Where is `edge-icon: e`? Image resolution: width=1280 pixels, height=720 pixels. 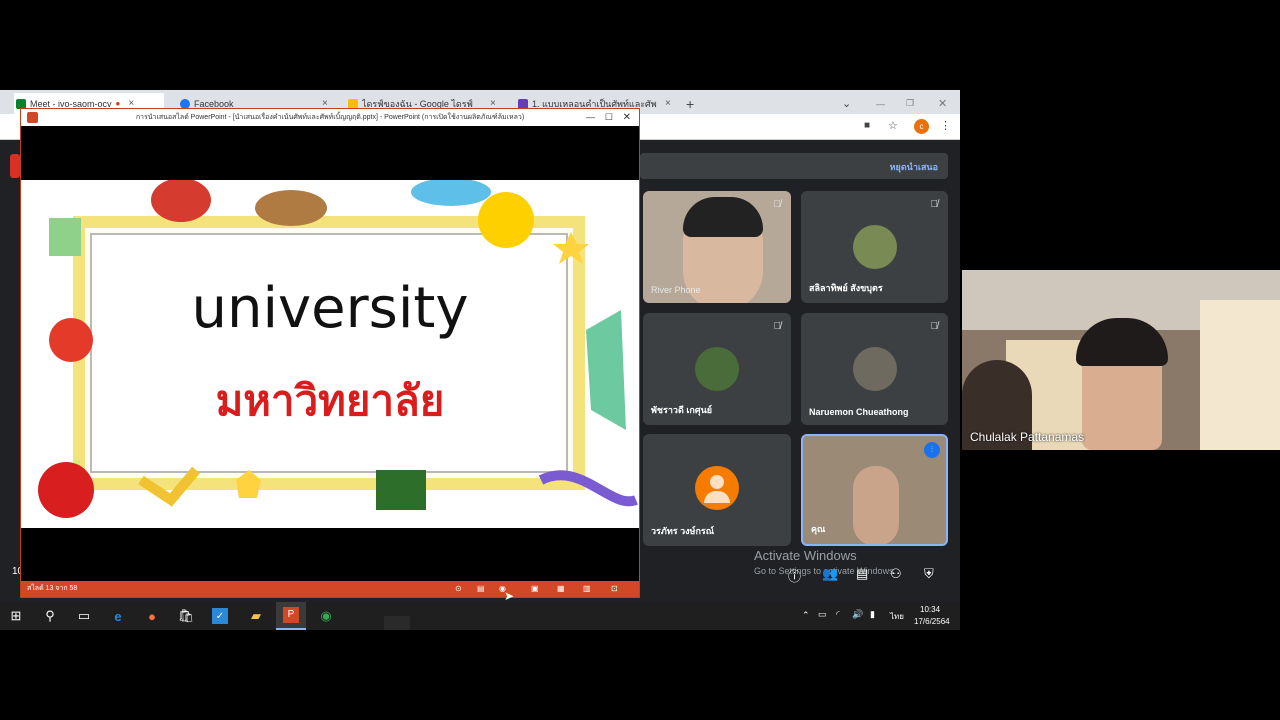 edge-icon: e is located at coordinates (118, 616).